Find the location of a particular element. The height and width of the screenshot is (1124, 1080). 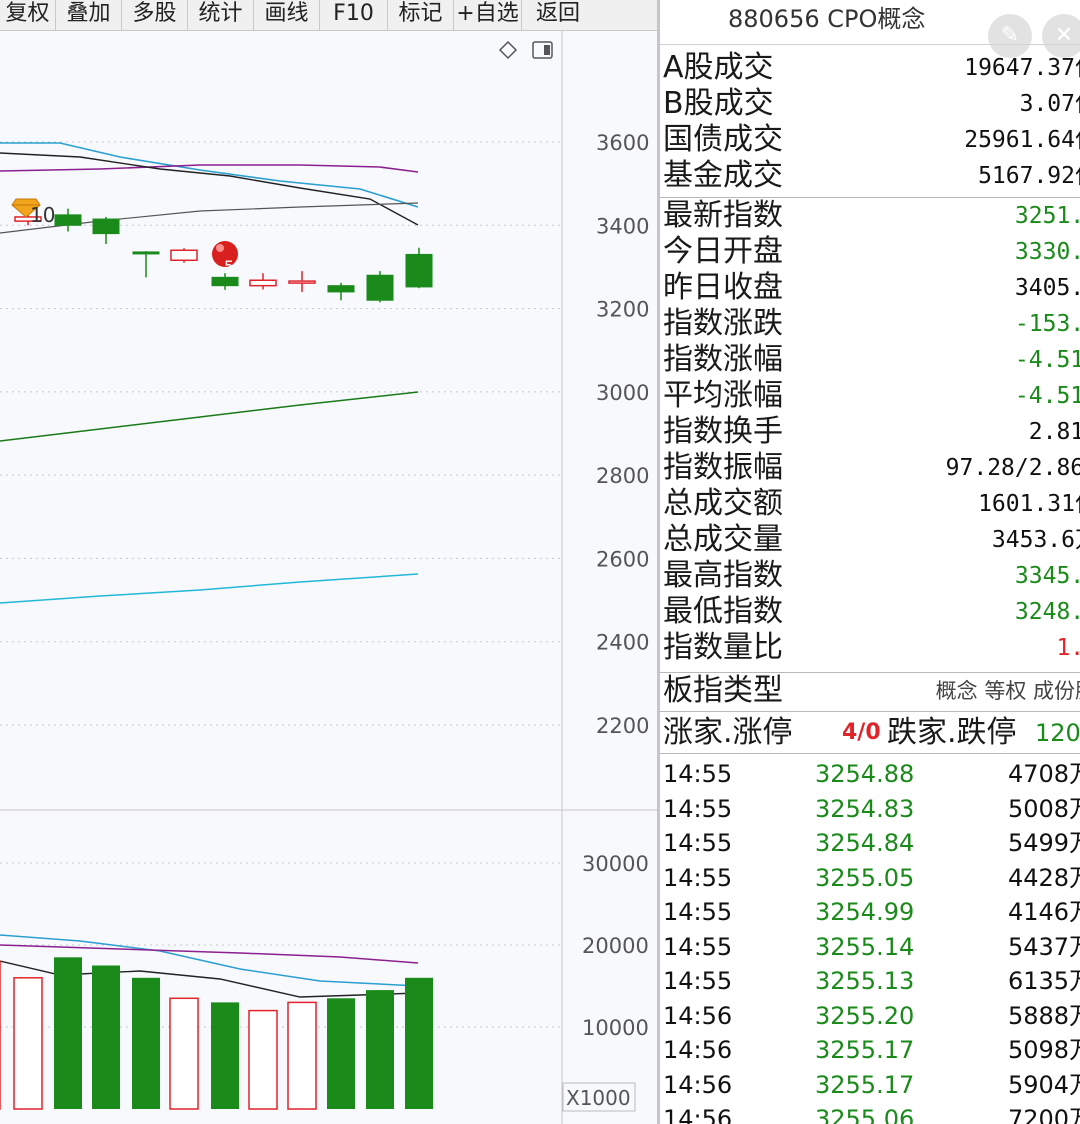

price-axis-label: 3000 is located at coordinates (622, 393).